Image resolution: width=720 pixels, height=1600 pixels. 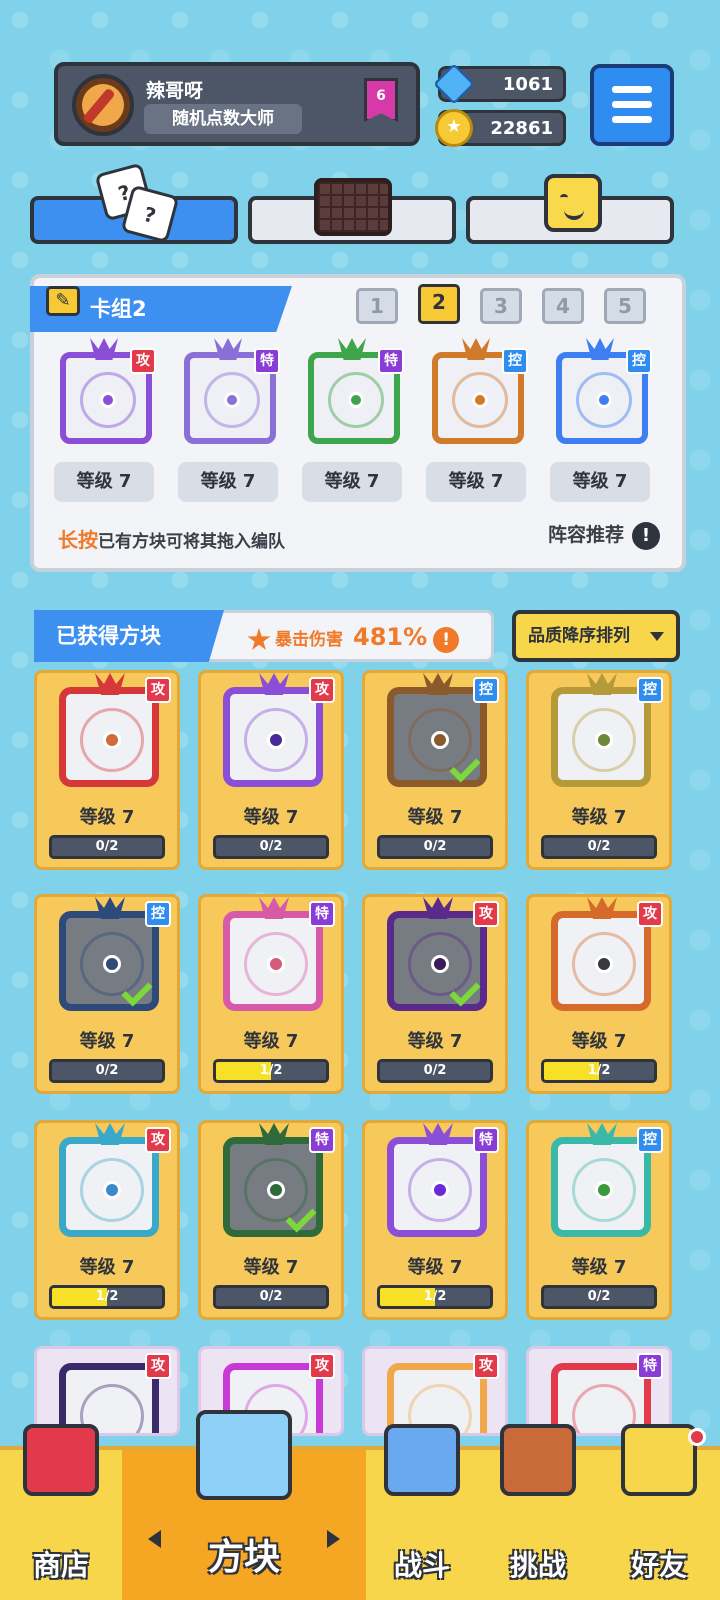 What do you see at coordinates (596, 636) in the screenshot?
I see `sort-dropdown: 品质降序排列` at bounding box center [596, 636].